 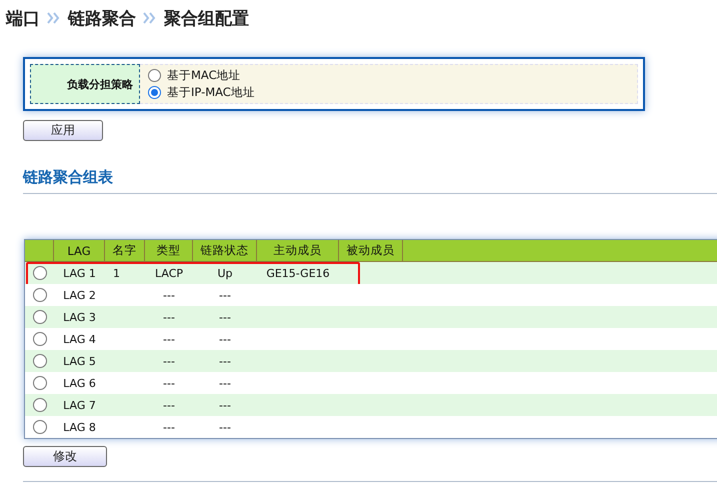 What do you see at coordinates (125, 250) in the screenshot?
I see `column-header: 名字` at bounding box center [125, 250].